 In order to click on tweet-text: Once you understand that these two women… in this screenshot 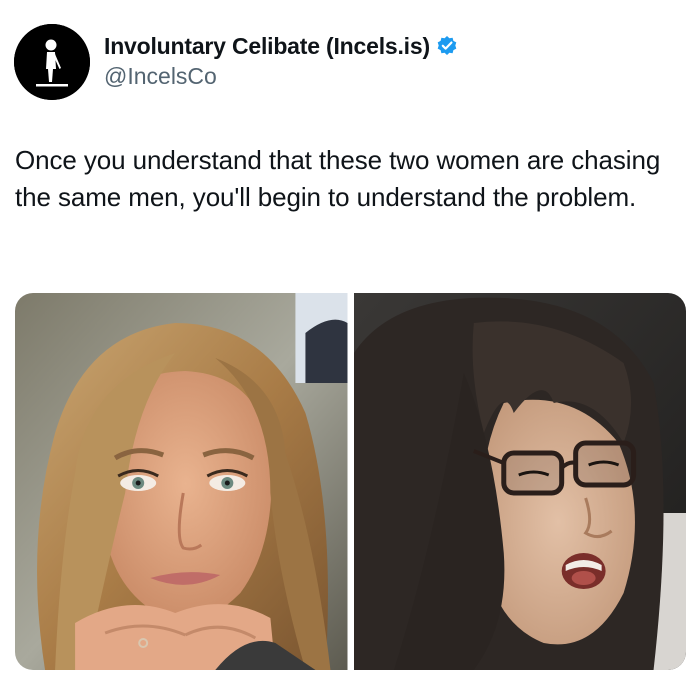, I will do `click(338, 178)`.